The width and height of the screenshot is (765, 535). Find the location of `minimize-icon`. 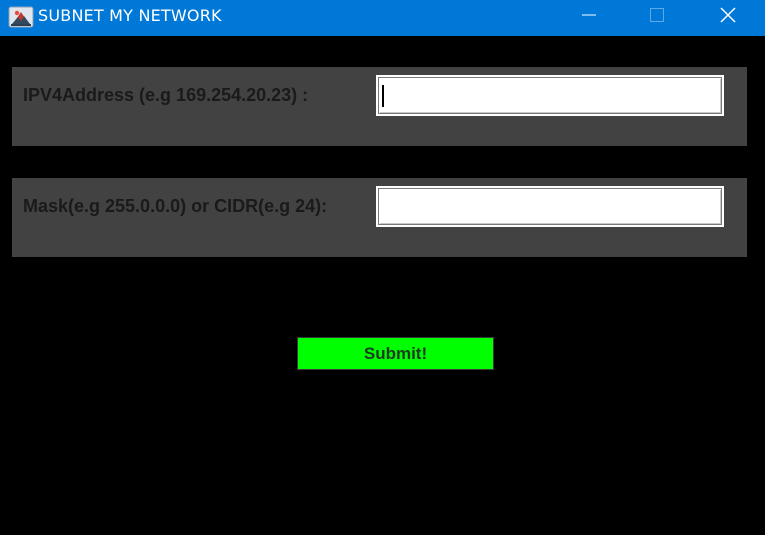

minimize-icon is located at coordinates (589, 15).